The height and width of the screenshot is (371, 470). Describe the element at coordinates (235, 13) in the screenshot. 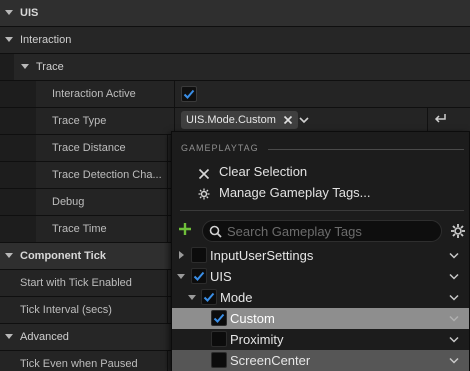

I see `category-uis: UIS` at that location.